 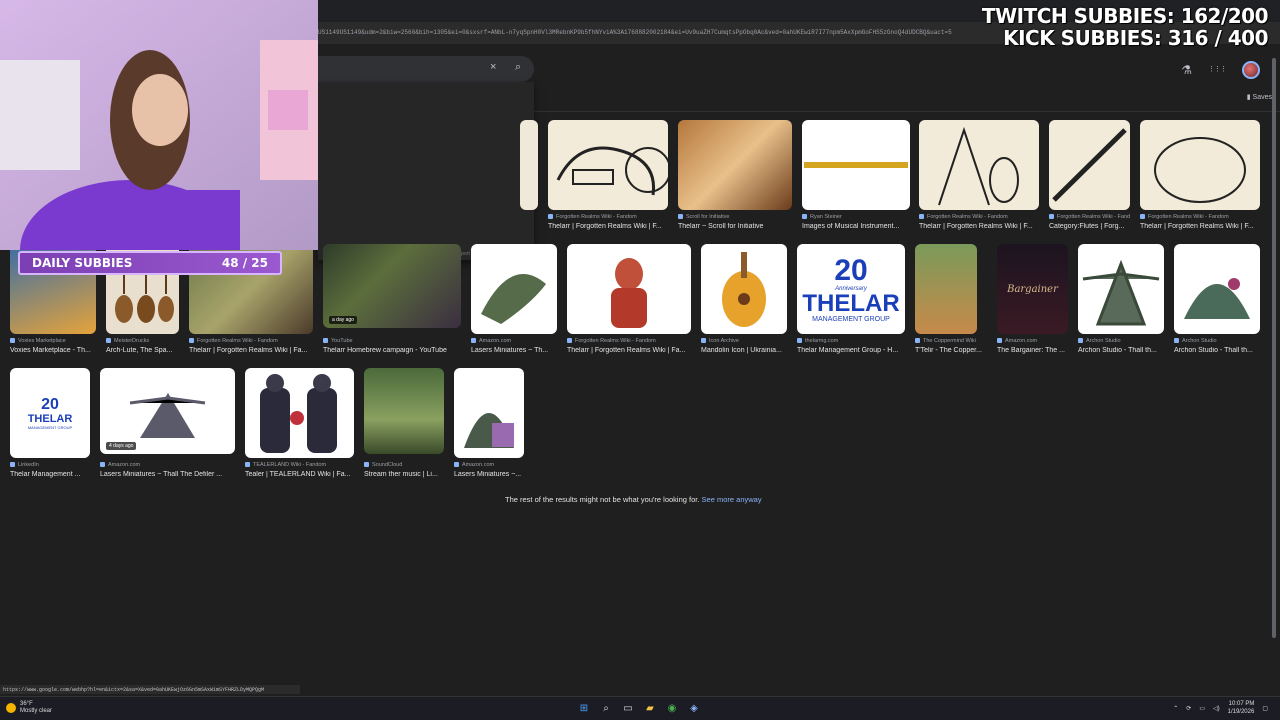 What do you see at coordinates (150, 263) in the screenshot?
I see `daily-subbies-banner: DAILY SUBBIES 48 / 25` at bounding box center [150, 263].